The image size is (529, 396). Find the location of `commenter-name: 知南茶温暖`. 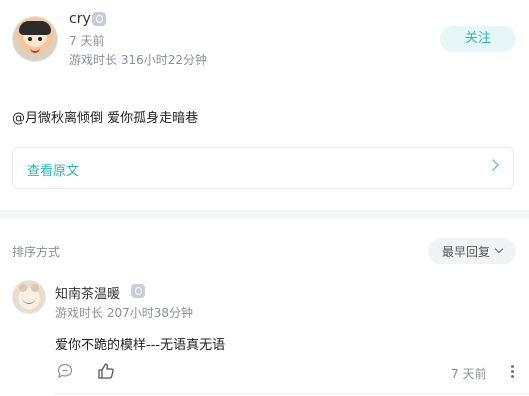

commenter-name: 知南茶温暖 is located at coordinates (87, 292).